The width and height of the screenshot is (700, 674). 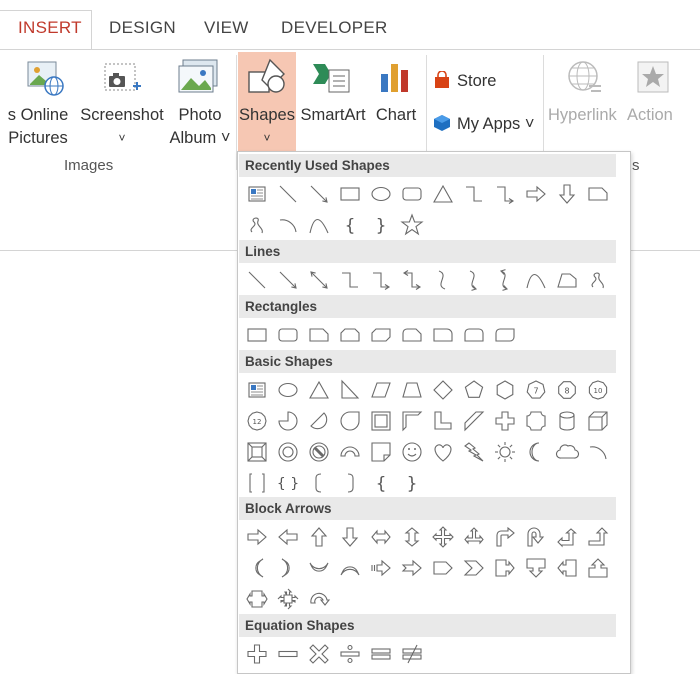 I want to click on shape-left-up-arrow-icon, so click(x=567, y=537).